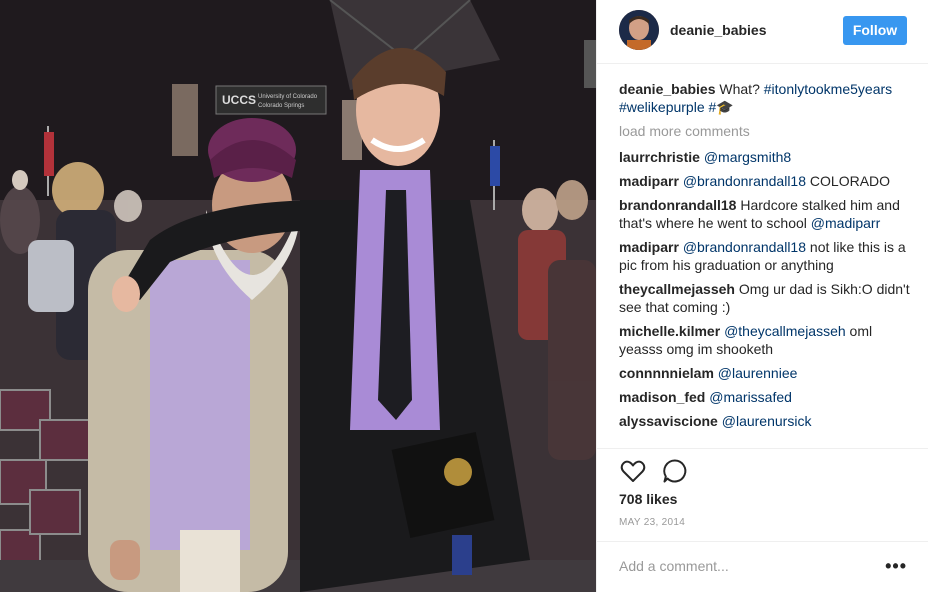 This screenshot has width=928, height=592. I want to click on likes-count: 708 likes, so click(648, 499).